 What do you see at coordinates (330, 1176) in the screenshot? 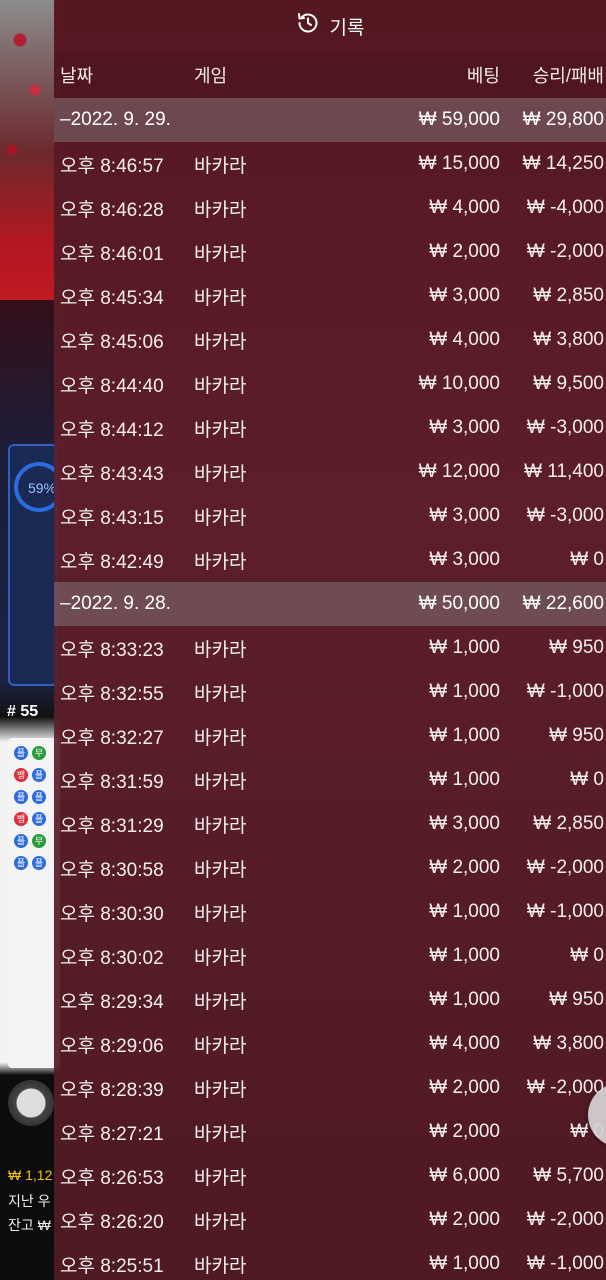
I see `history-row: 오후 8:26:53 바카라 ₩ 6,000 ₩ 5,700` at bounding box center [330, 1176].